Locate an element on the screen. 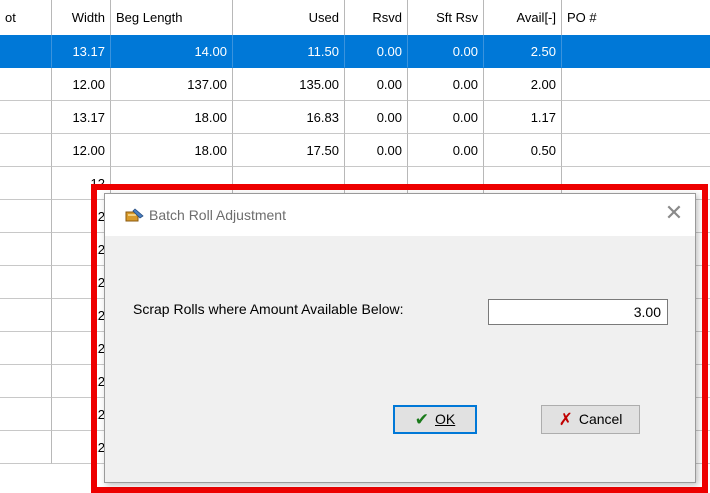 The height and width of the screenshot is (493, 710). column-header-lot: ot is located at coordinates (26, 17).